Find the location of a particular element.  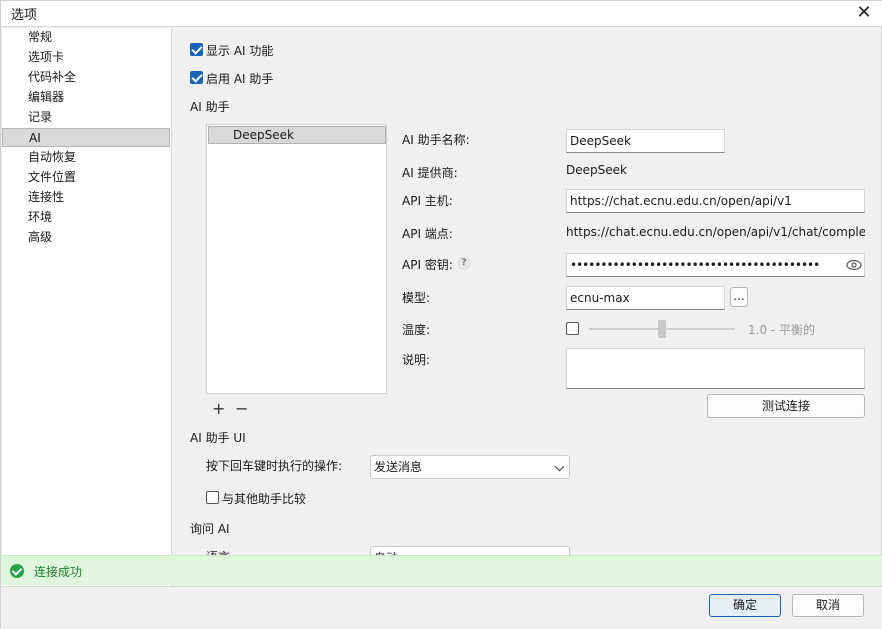

api-key-help-icon: ? is located at coordinates (464, 263).